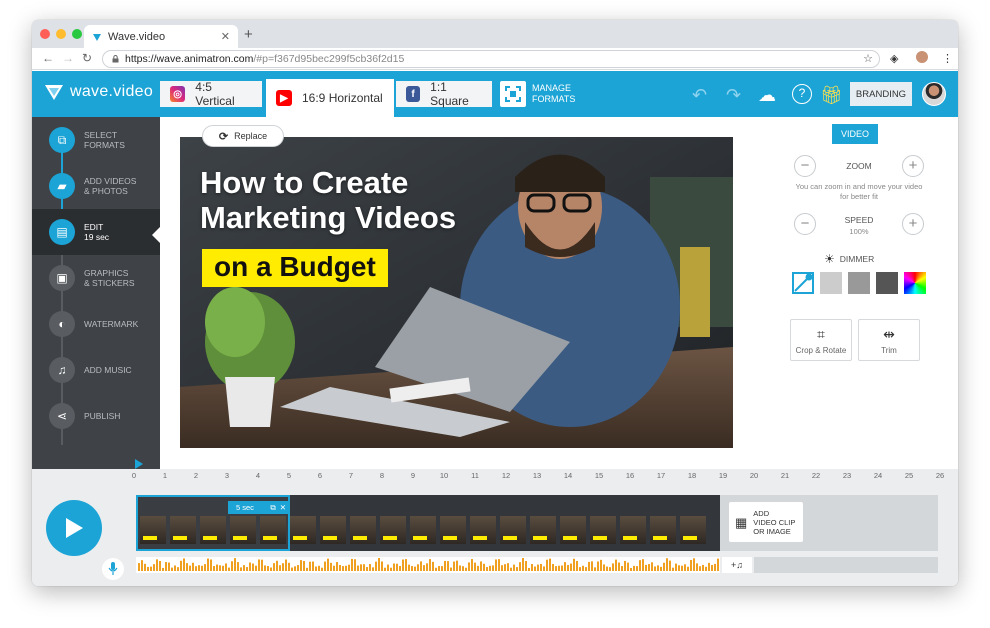 The image size is (990, 628). What do you see at coordinates (444, 94) in the screenshot?
I see `tab-format-square: f 1:1 Square` at bounding box center [444, 94].